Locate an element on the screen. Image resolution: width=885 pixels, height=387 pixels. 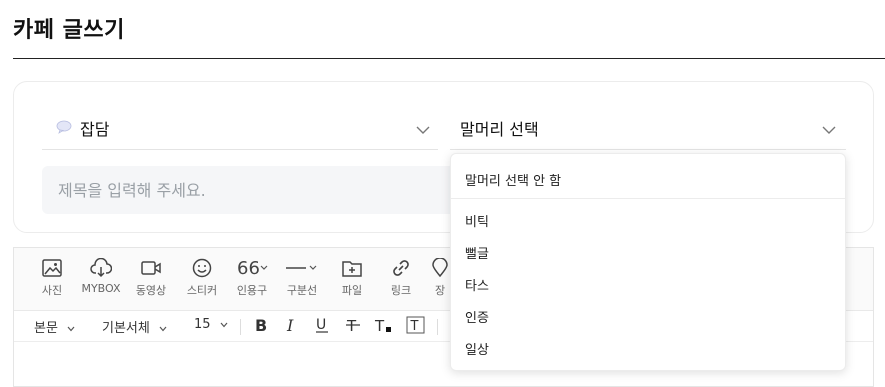
header-select: 말머리 선택 is located at coordinates (648, 129).